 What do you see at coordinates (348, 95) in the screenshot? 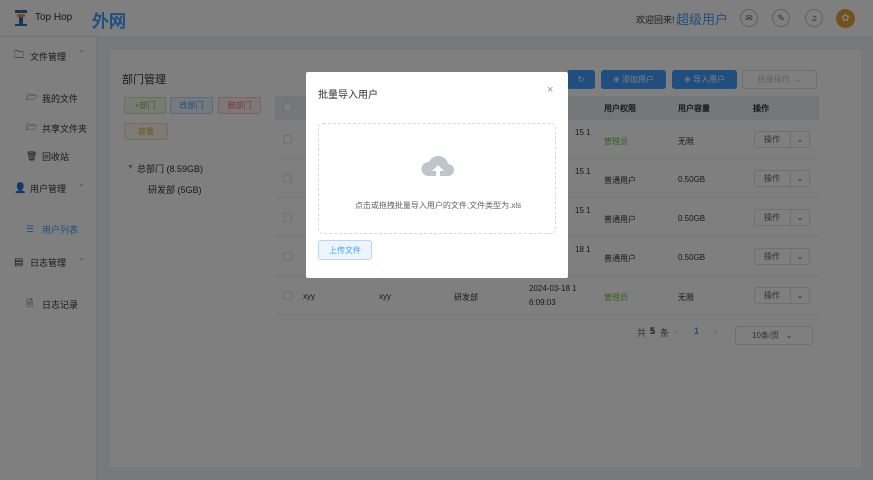
I see `dialog-title: 批量导入用户` at bounding box center [348, 95].